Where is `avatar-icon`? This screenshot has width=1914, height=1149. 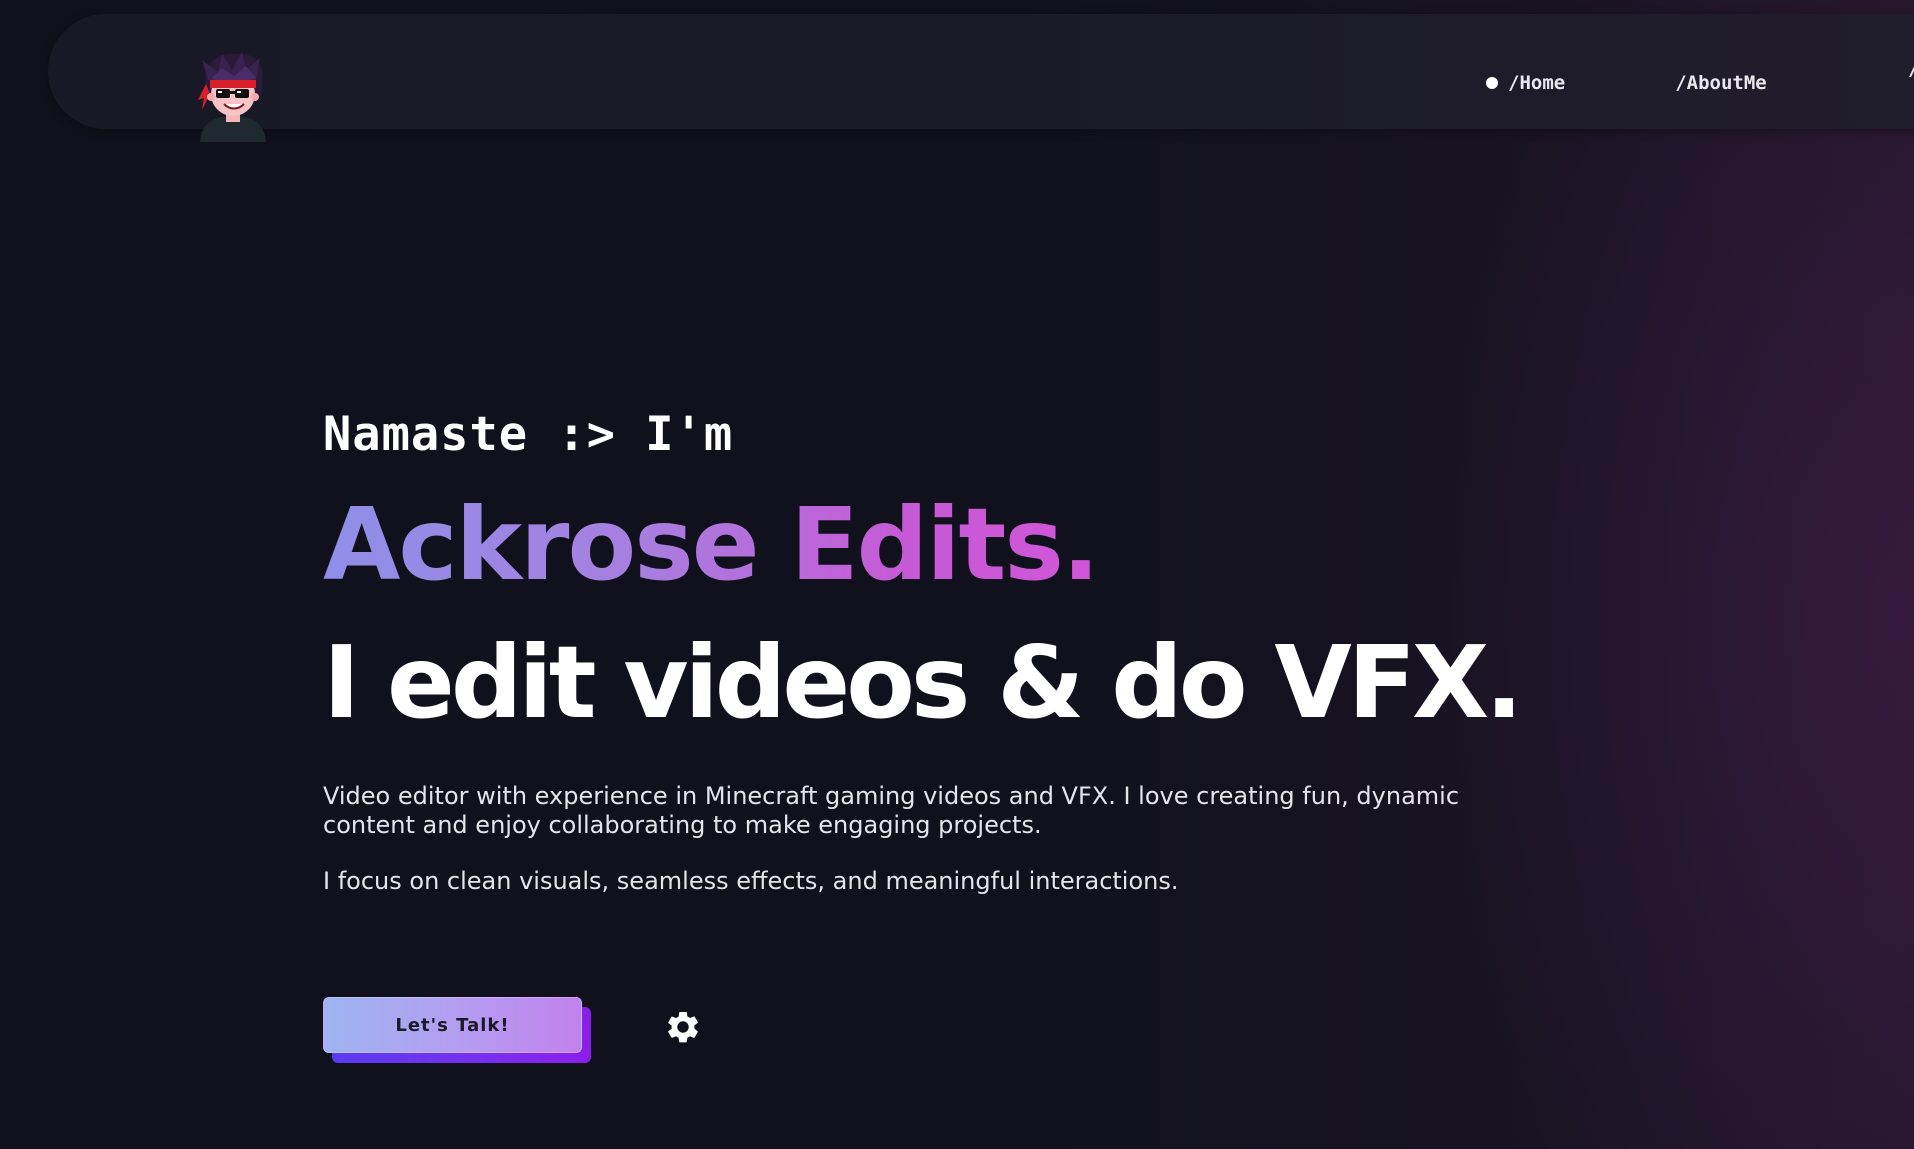
avatar-icon is located at coordinates (232, 97).